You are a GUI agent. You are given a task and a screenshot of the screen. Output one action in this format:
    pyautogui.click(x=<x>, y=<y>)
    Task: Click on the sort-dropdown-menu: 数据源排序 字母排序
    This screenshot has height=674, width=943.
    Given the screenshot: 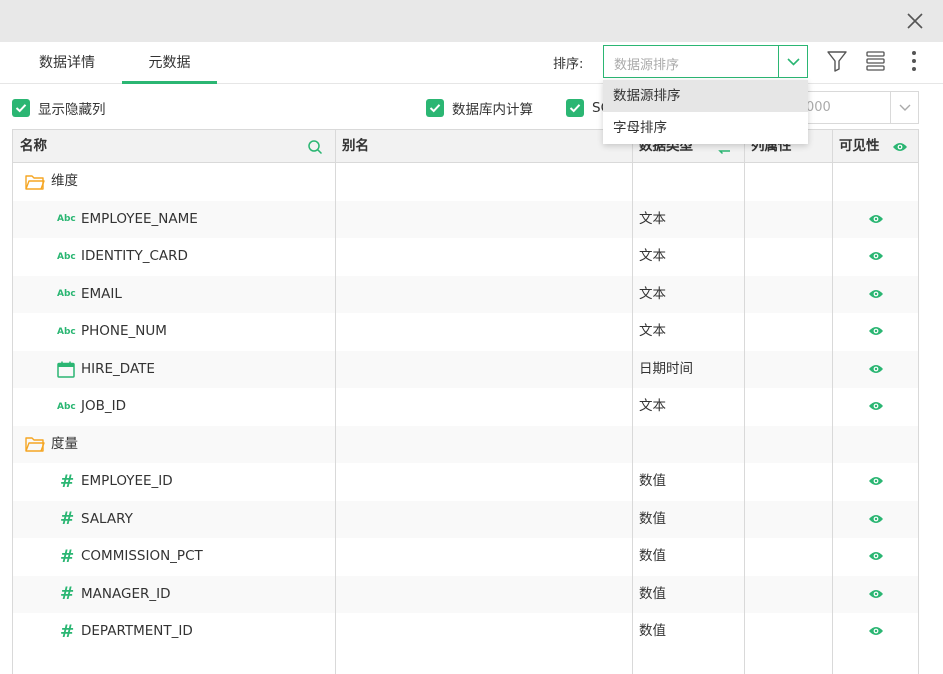 What is the action you would take?
    pyautogui.click(x=705, y=112)
    